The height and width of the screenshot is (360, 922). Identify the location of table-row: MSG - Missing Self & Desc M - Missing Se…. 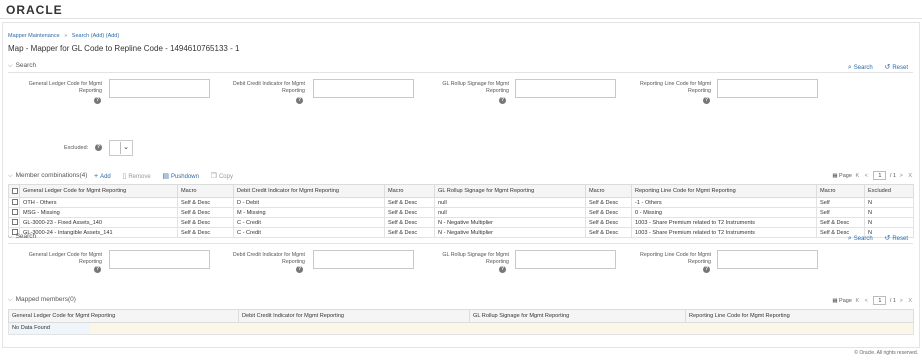
(461, 212).